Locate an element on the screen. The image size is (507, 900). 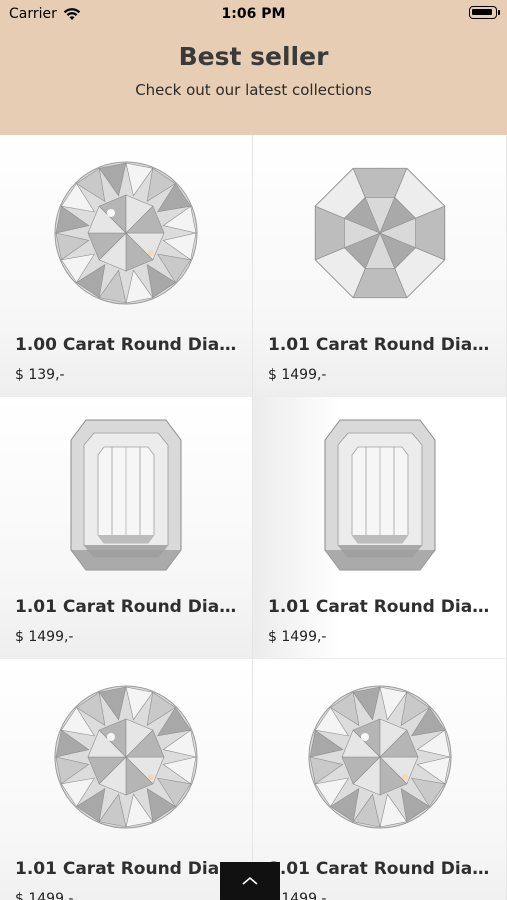
page-title: Best seller is located at coordinates (253, 56).